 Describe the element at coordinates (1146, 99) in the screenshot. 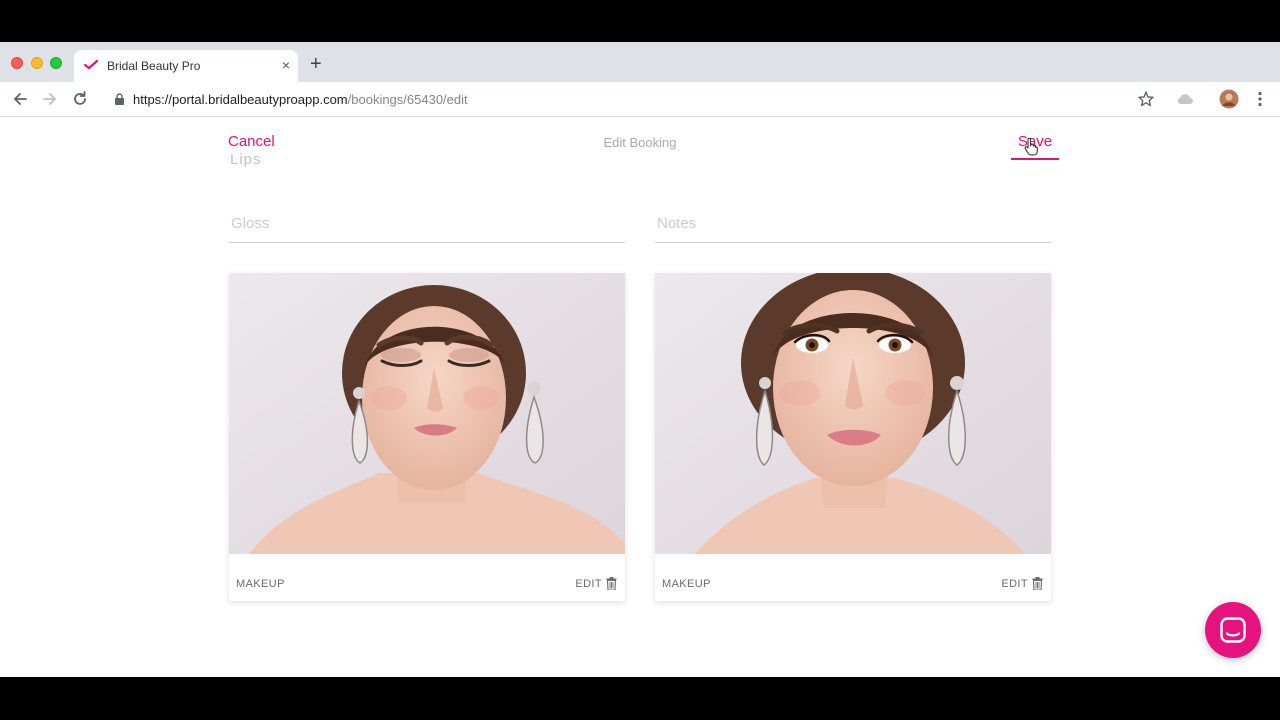

I see `star-icon` at that location.